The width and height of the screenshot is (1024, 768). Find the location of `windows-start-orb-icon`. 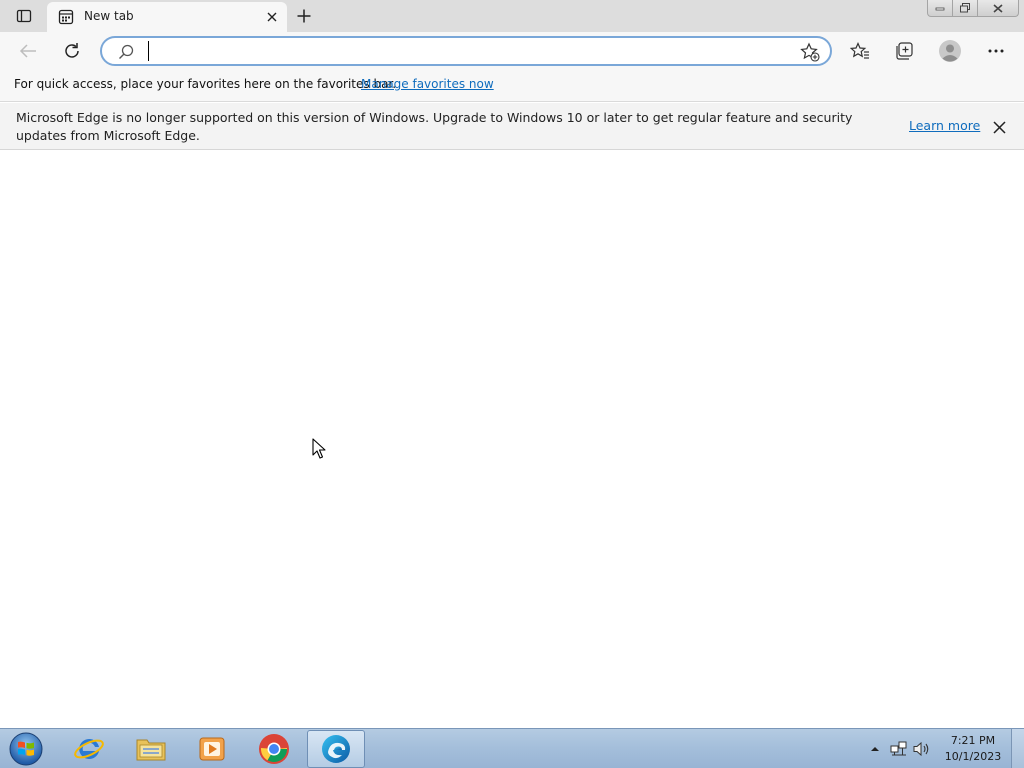

windows-start-orb-icon is located at coordinates (26, 749).